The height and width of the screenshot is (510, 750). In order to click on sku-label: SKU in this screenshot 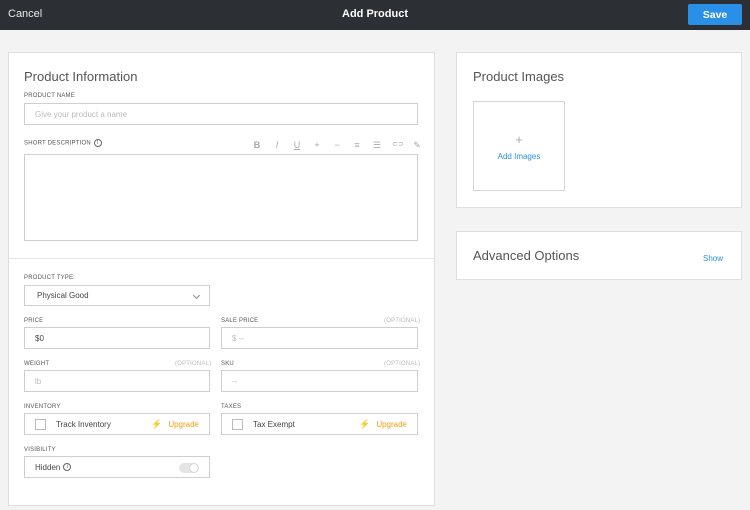, I will do `click(227, 364)`.